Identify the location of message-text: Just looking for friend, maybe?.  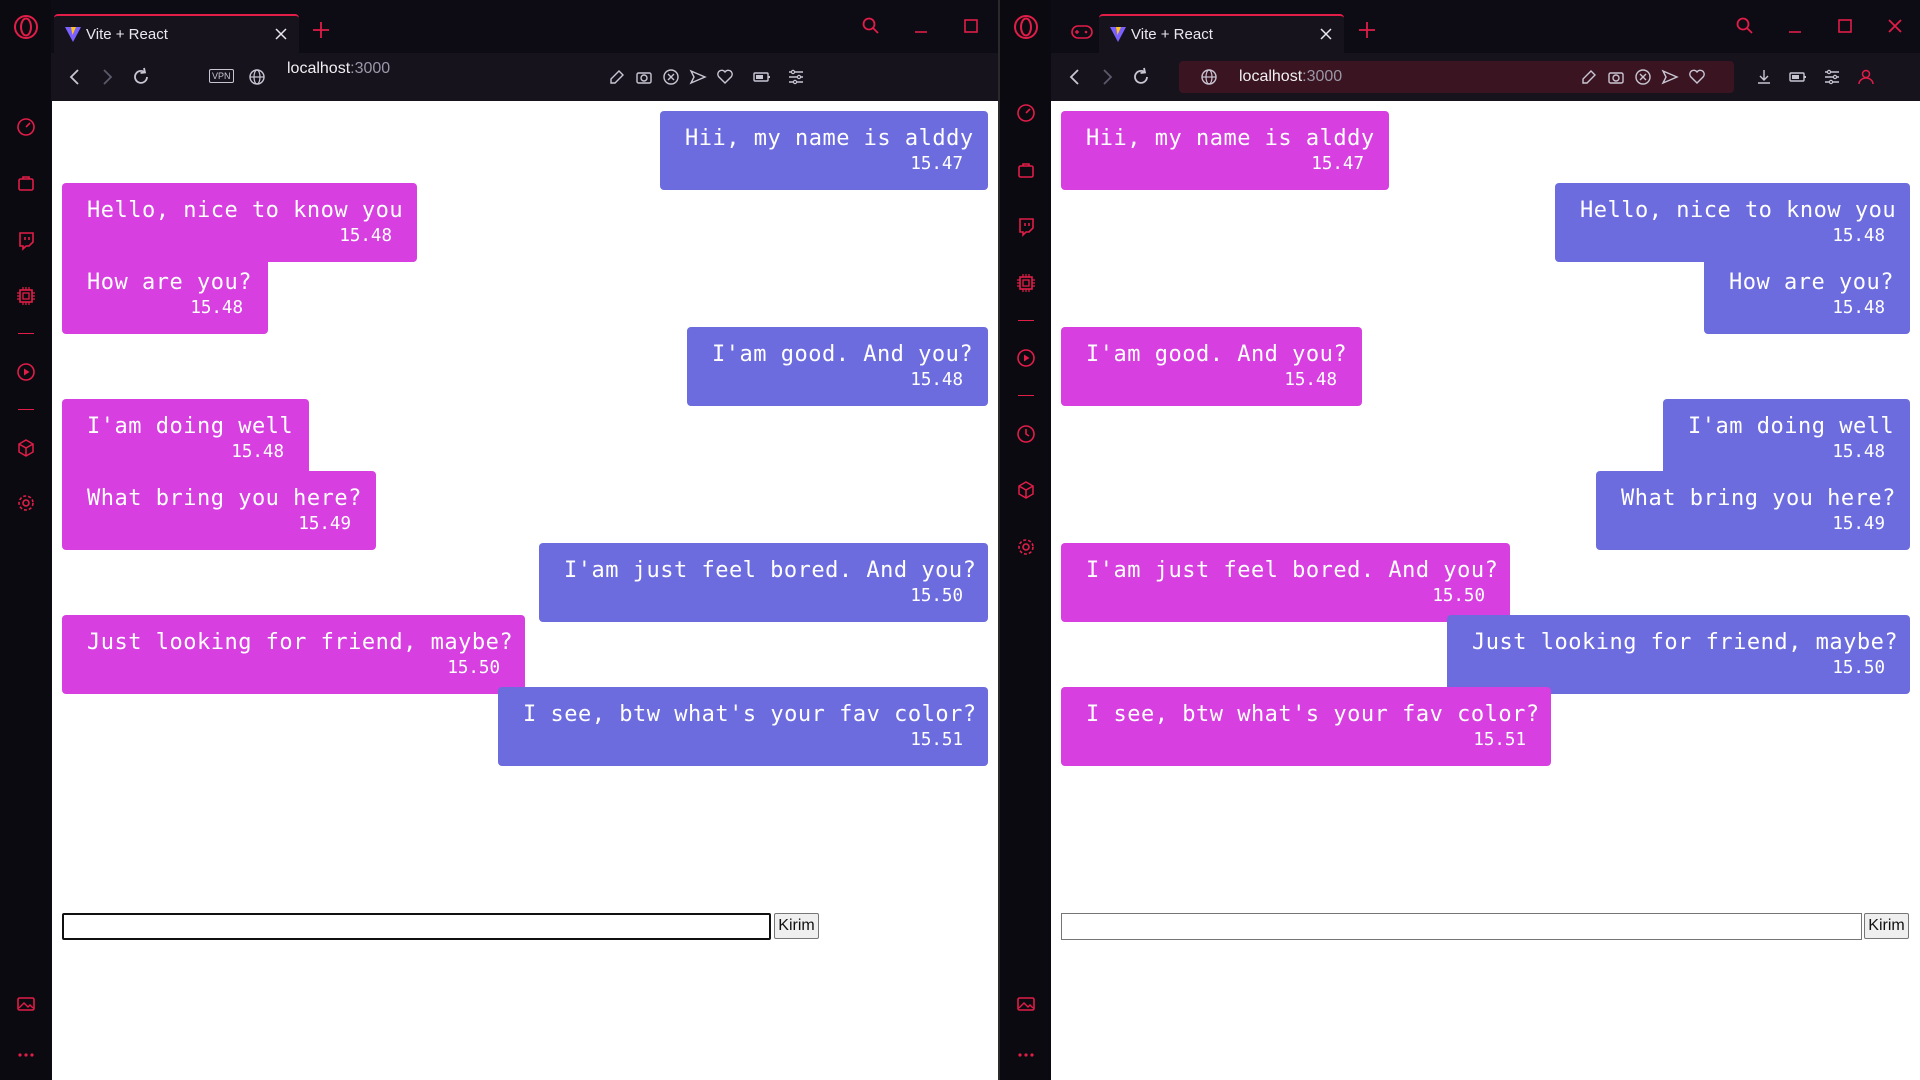
(300, 642).